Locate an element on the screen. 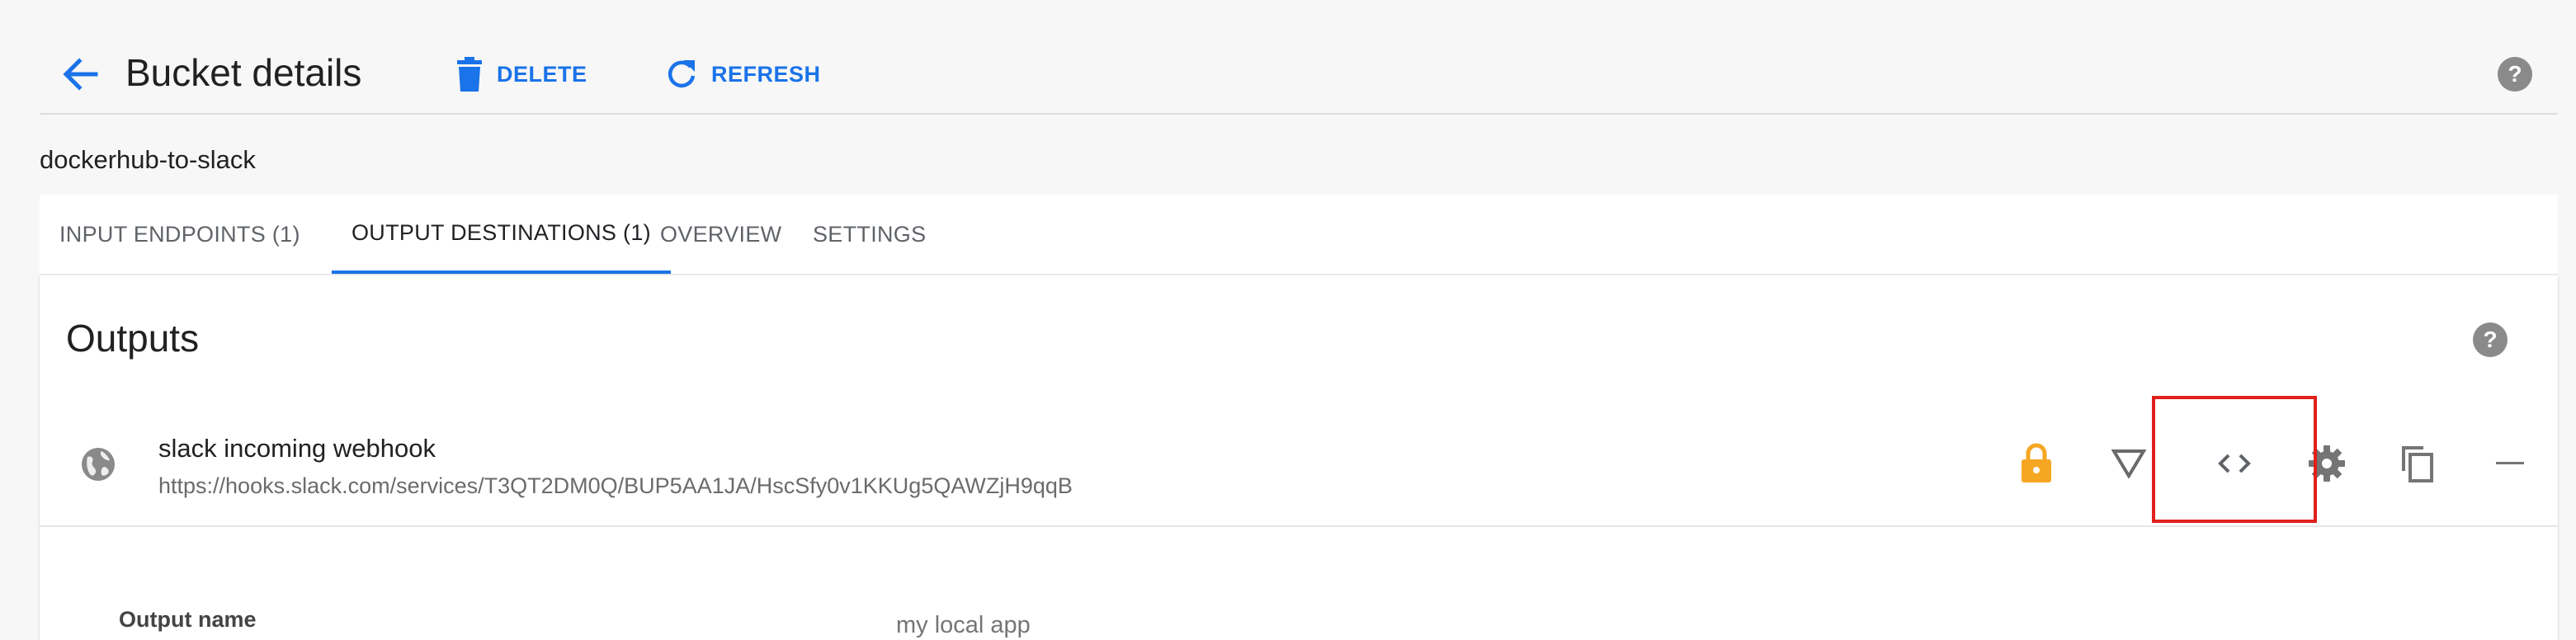 The image size is (2576, 640). header-divider is located at coordinates (1299, 114).